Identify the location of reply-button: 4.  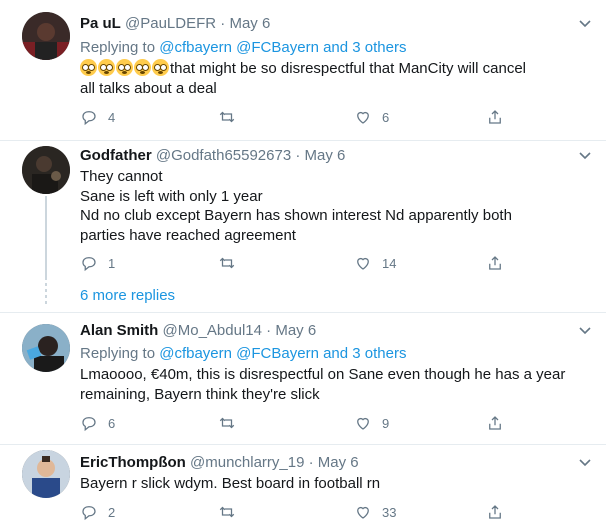
(97, 117).